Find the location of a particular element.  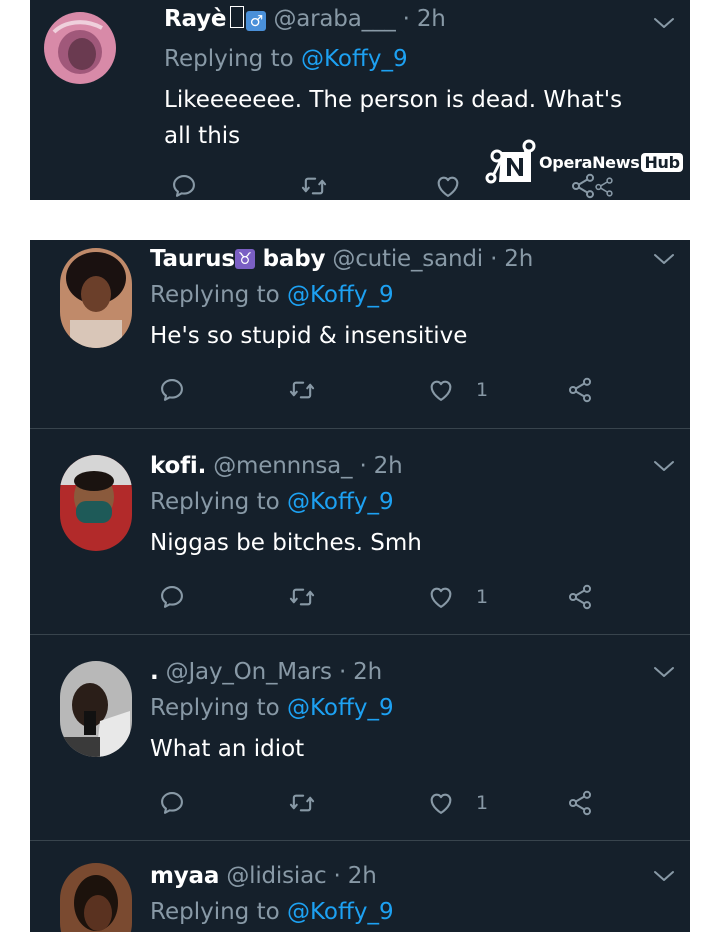

watermark-hub: Hub is located at coordinates (662, 162).